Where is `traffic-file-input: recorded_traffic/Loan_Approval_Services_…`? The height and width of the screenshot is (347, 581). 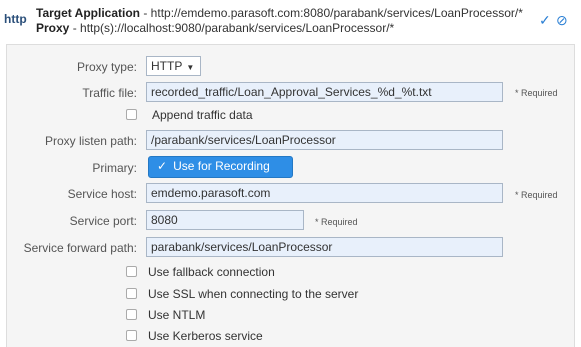 traffic-file-input: recorded_traffic/Loan_Approval_Services_… is located at coordinates (324, 92).